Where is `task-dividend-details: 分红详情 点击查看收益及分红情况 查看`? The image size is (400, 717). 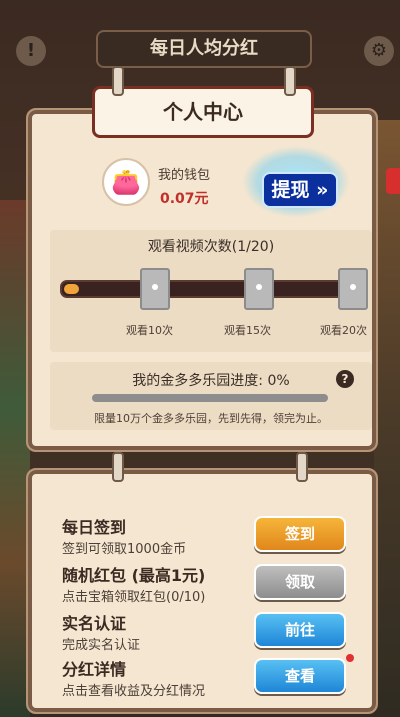
task-dividend-details: 分红详情 点击查看收益及分红情况 查看 is located at coordinates (210, 678).